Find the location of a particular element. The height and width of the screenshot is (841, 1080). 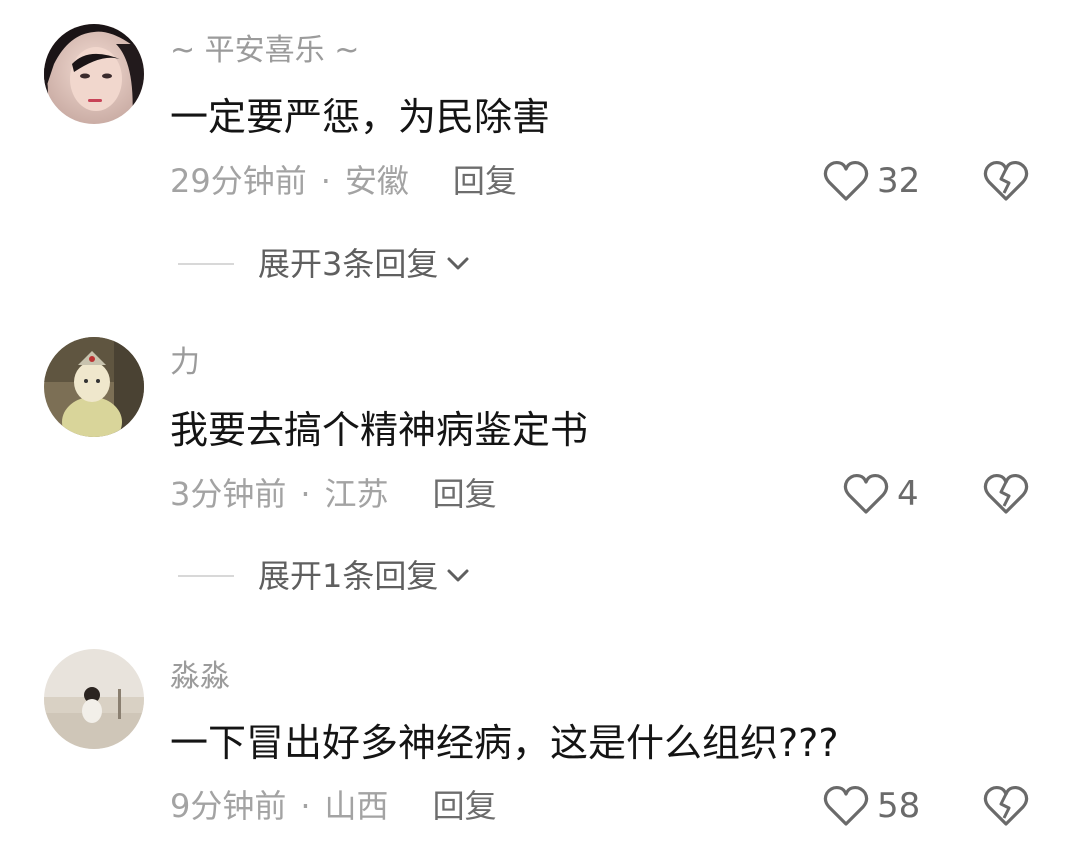

expand-replies-button: 展开3条回复 is located at coordinates (325, 264).